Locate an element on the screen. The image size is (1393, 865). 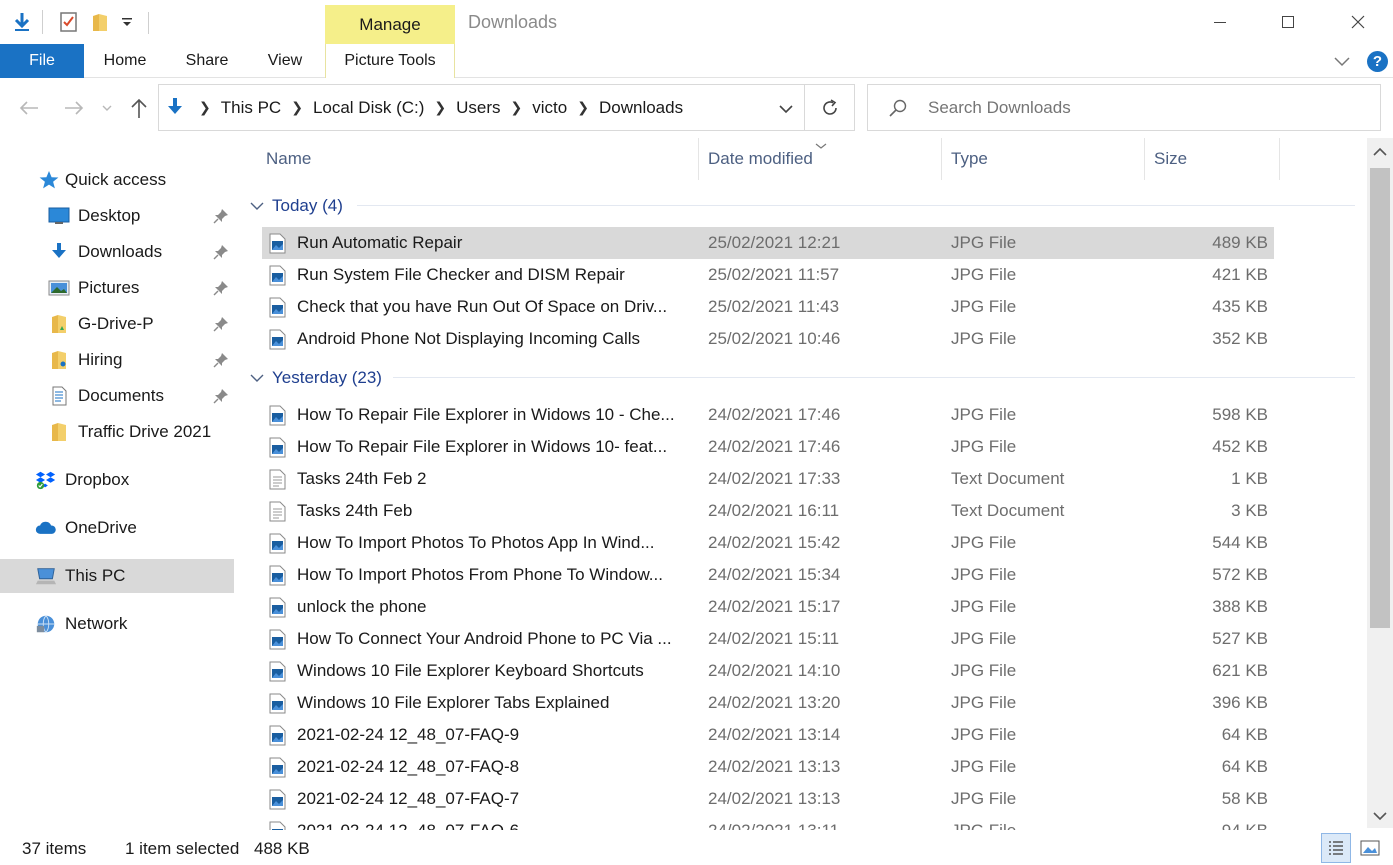
nav-network: Network is located at coordinates (117, 624).